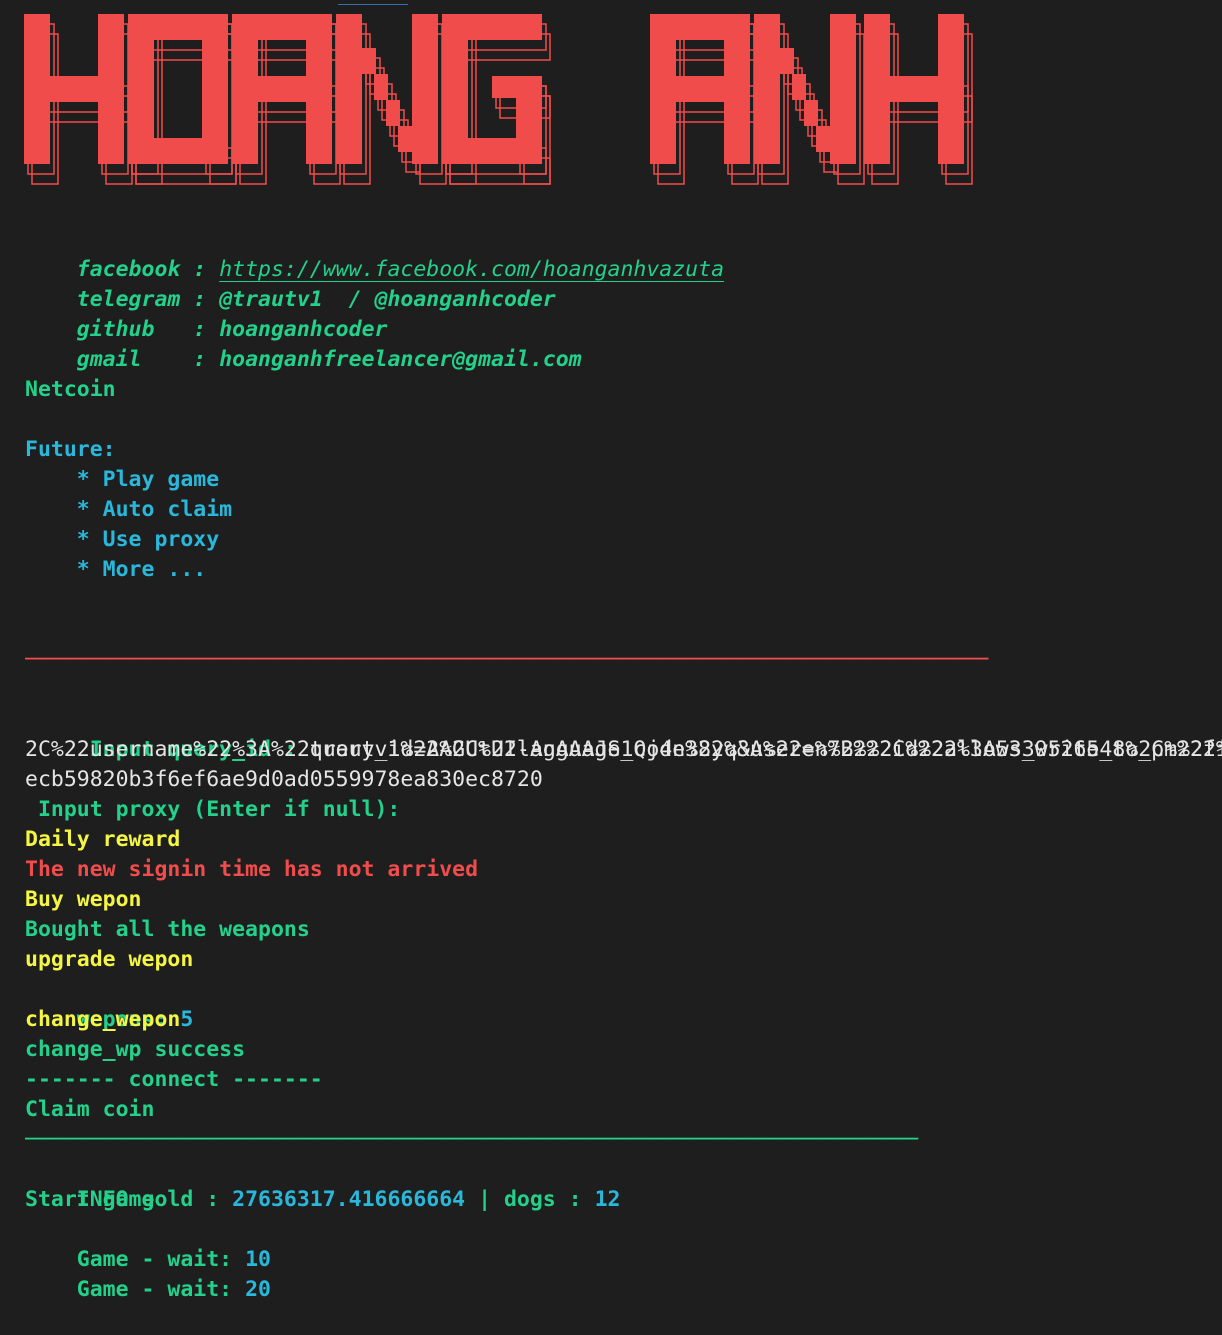 The image size is (1222, 1335). Describe the element at coordinates (135, 1049) in the screenshot. I see `log-change-success: change_wp success` at that location.